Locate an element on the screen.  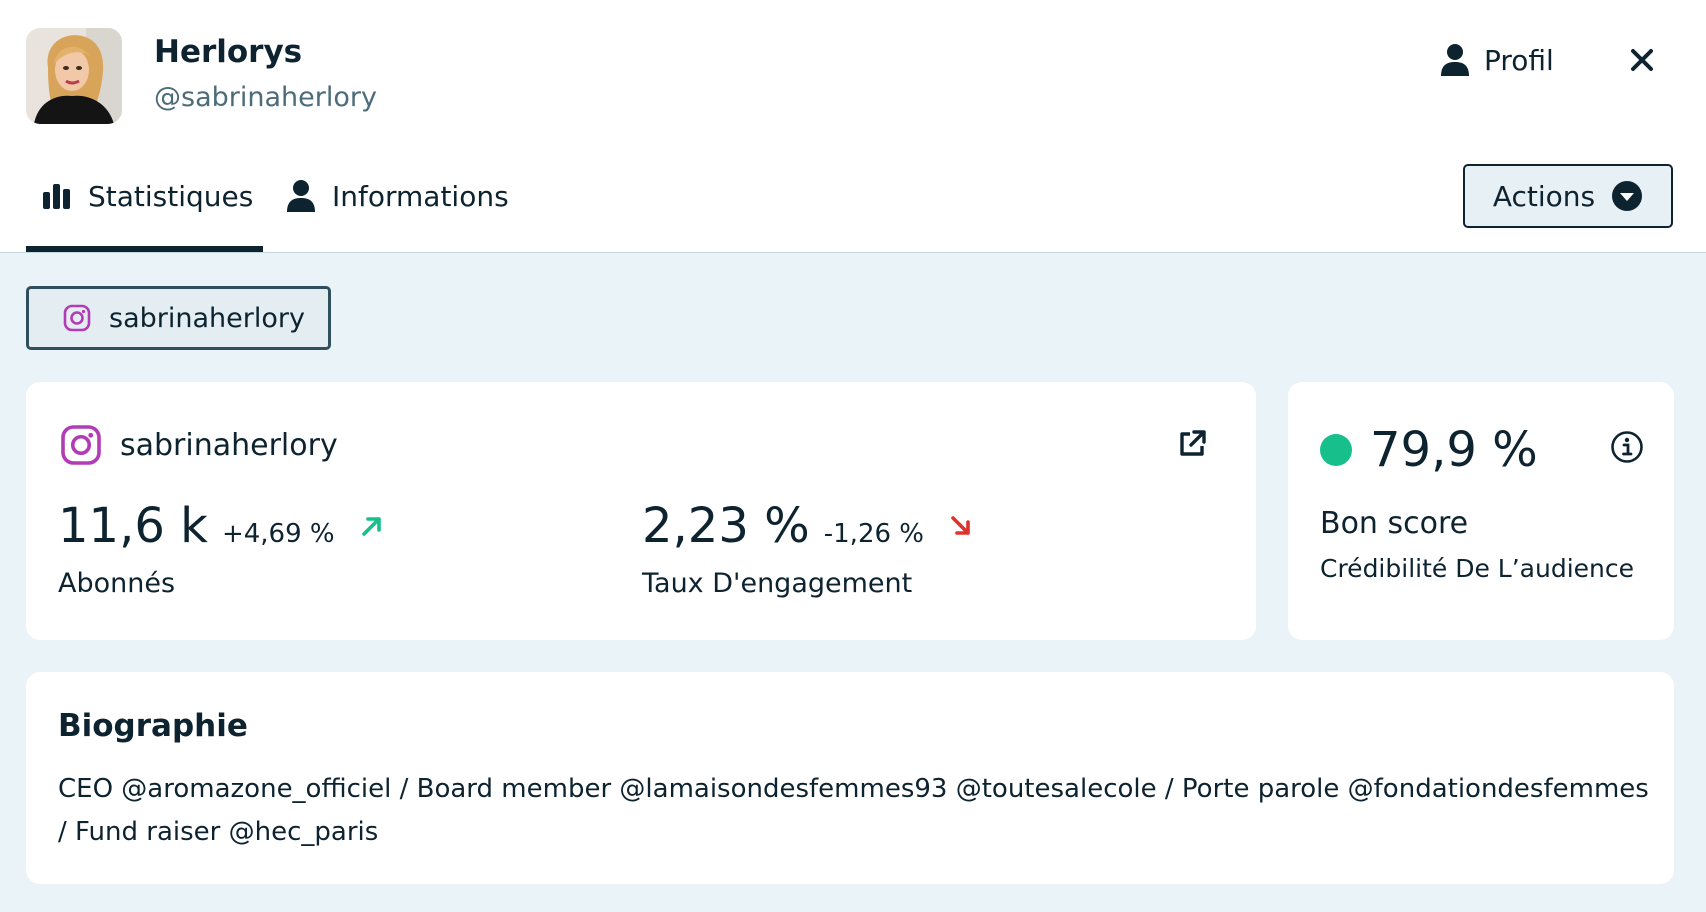
profile-name: Herlorys is located at coordinates (228, 52).